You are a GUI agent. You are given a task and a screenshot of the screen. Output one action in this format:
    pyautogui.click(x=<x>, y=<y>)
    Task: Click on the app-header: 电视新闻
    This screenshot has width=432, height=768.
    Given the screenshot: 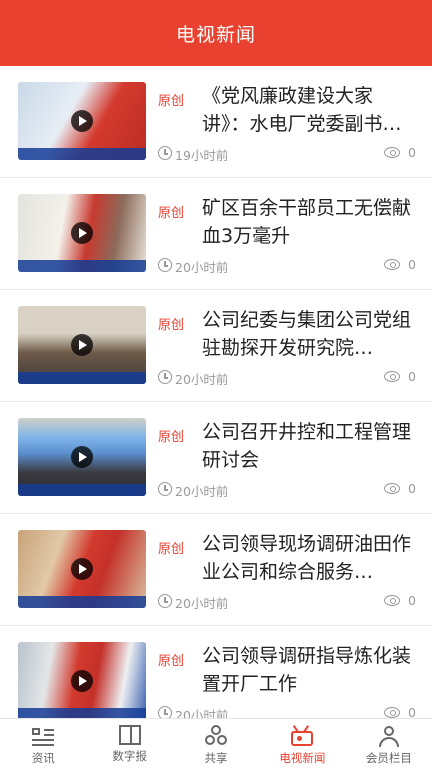 What is the action you would take?
    pyautogui.click(x=216, y=33)
    